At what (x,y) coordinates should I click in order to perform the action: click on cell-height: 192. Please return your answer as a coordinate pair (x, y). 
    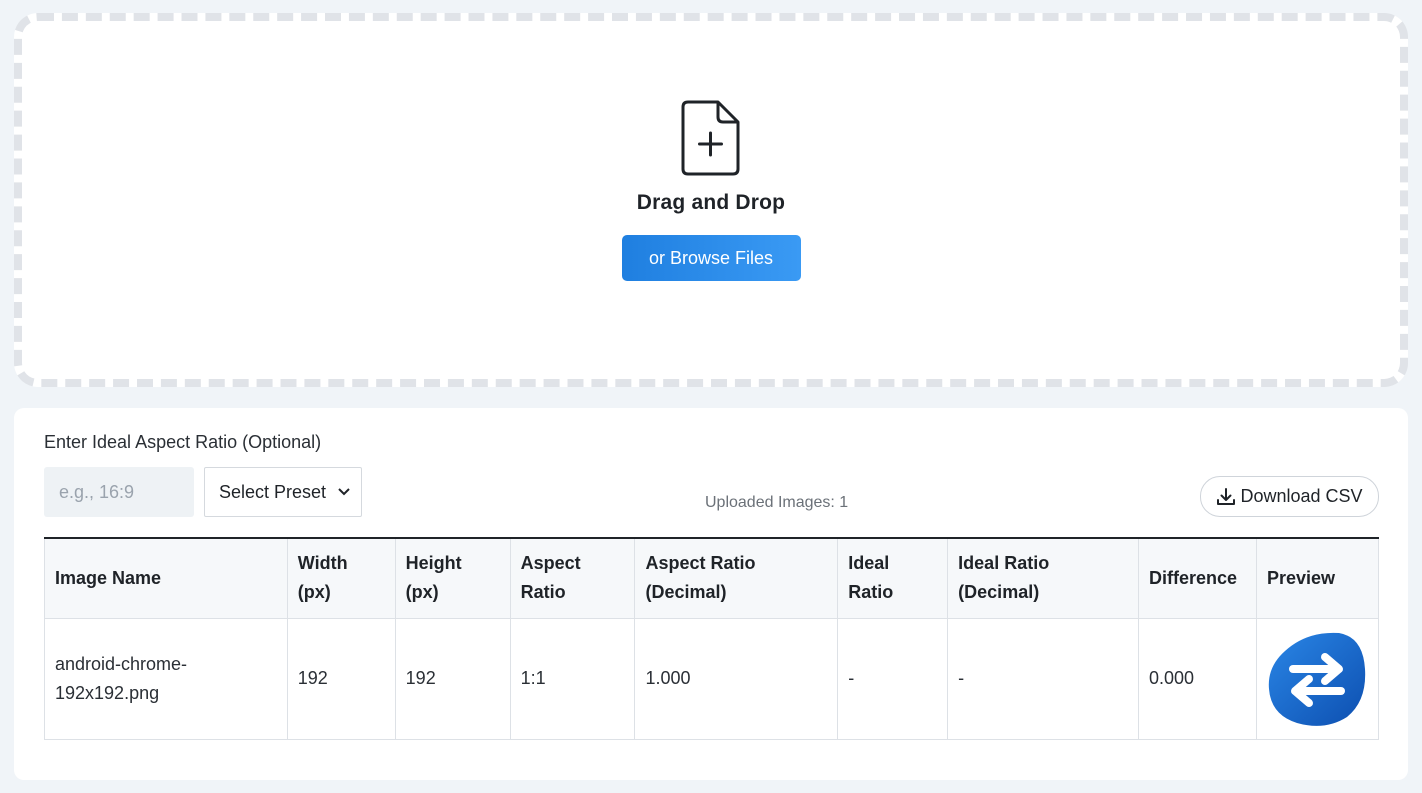
    Looking at the image, I should click on (452, 678).